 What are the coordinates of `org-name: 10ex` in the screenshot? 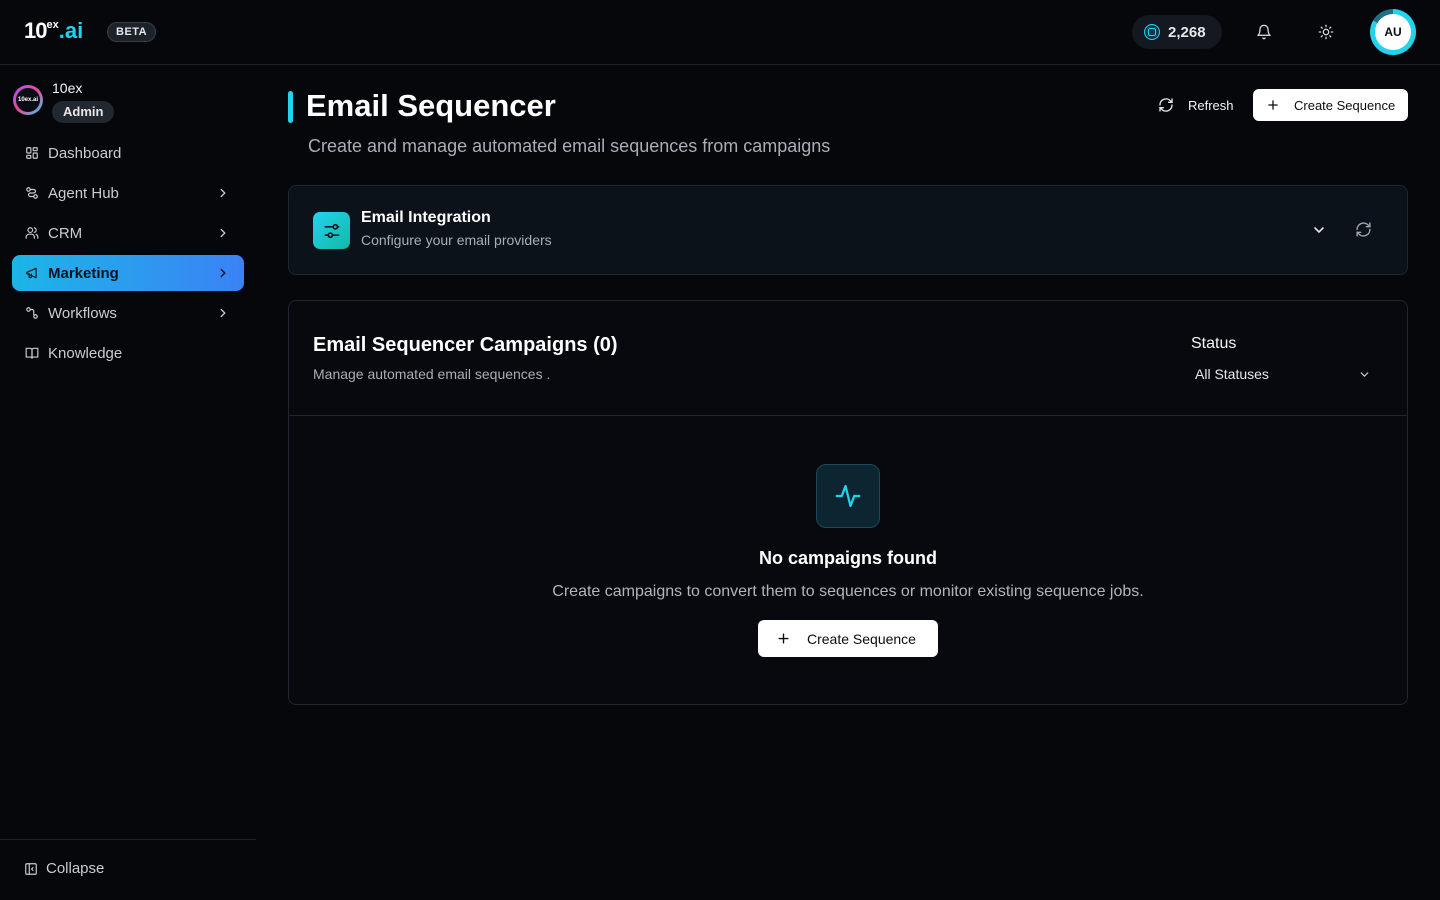 It's located at (67, 88).